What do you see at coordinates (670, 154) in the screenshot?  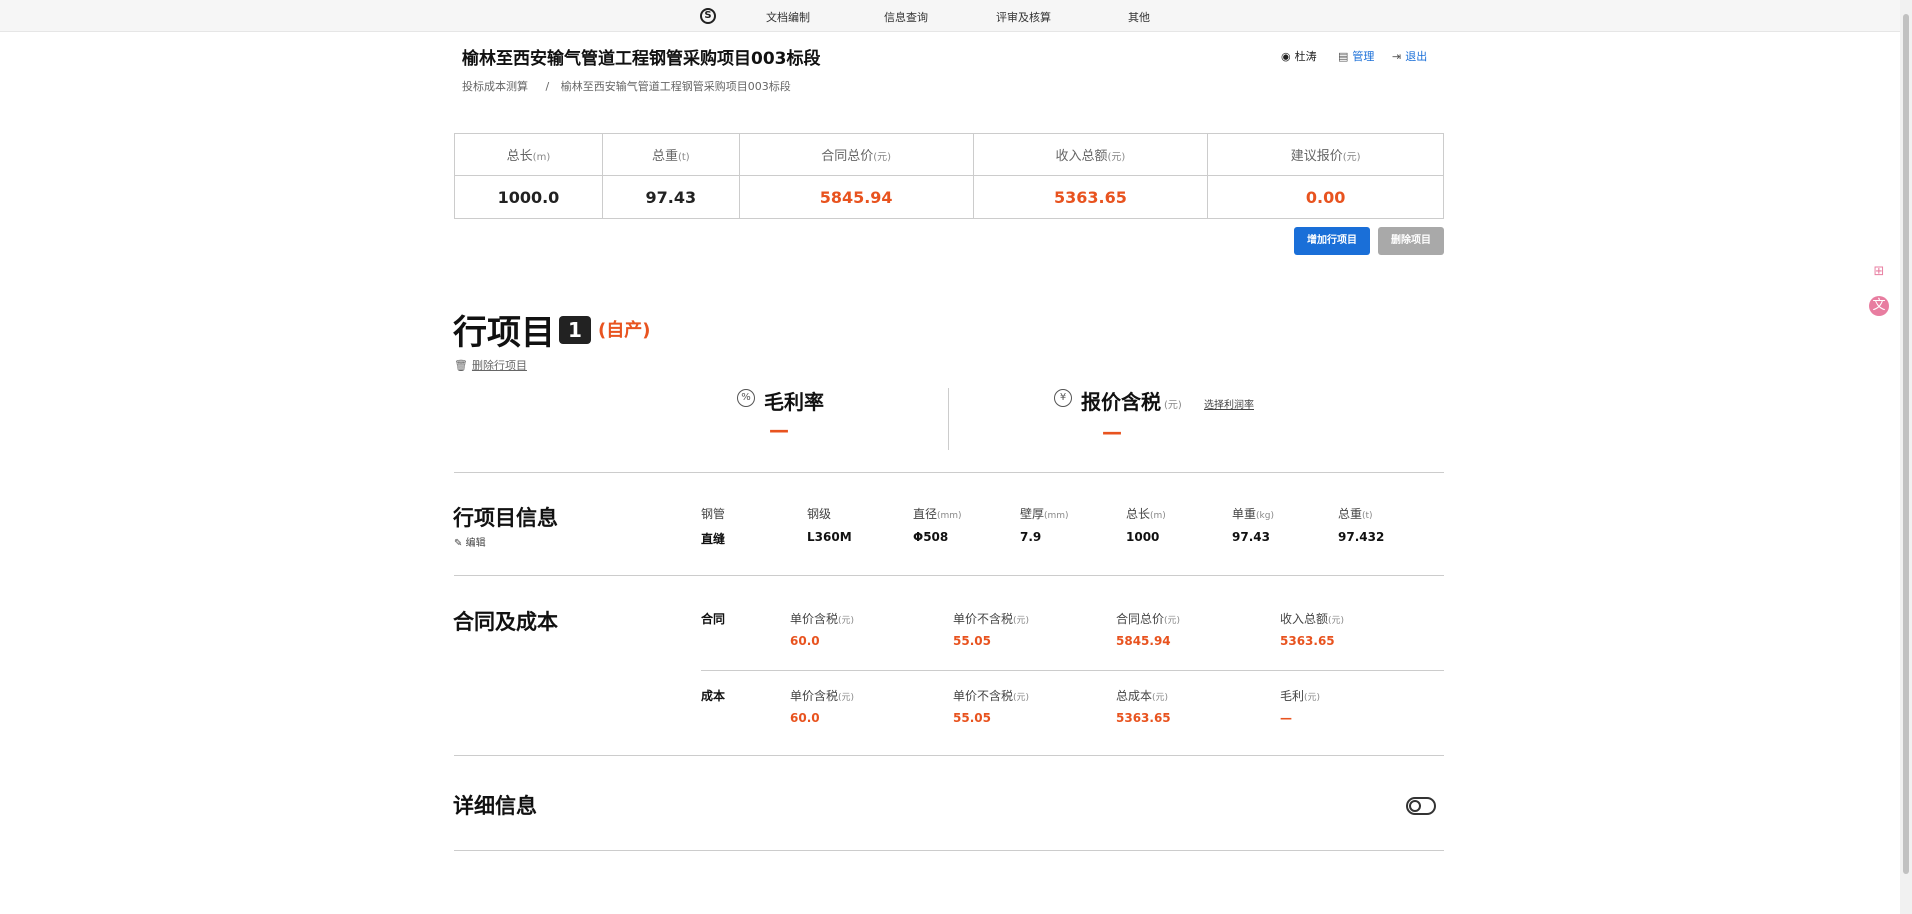 I see `summary-header-weight: 总重(t)` at bounding box center [670, 154].